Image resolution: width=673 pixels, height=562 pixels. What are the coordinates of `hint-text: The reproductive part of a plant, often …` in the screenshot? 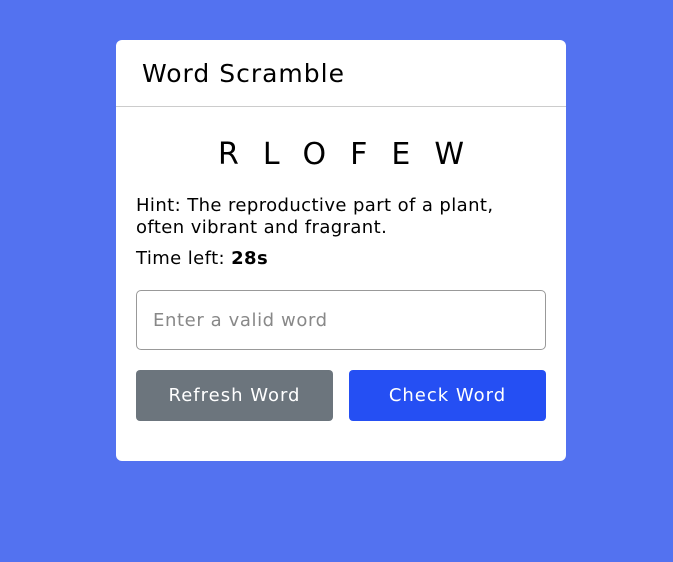 It's located at (315, 216).